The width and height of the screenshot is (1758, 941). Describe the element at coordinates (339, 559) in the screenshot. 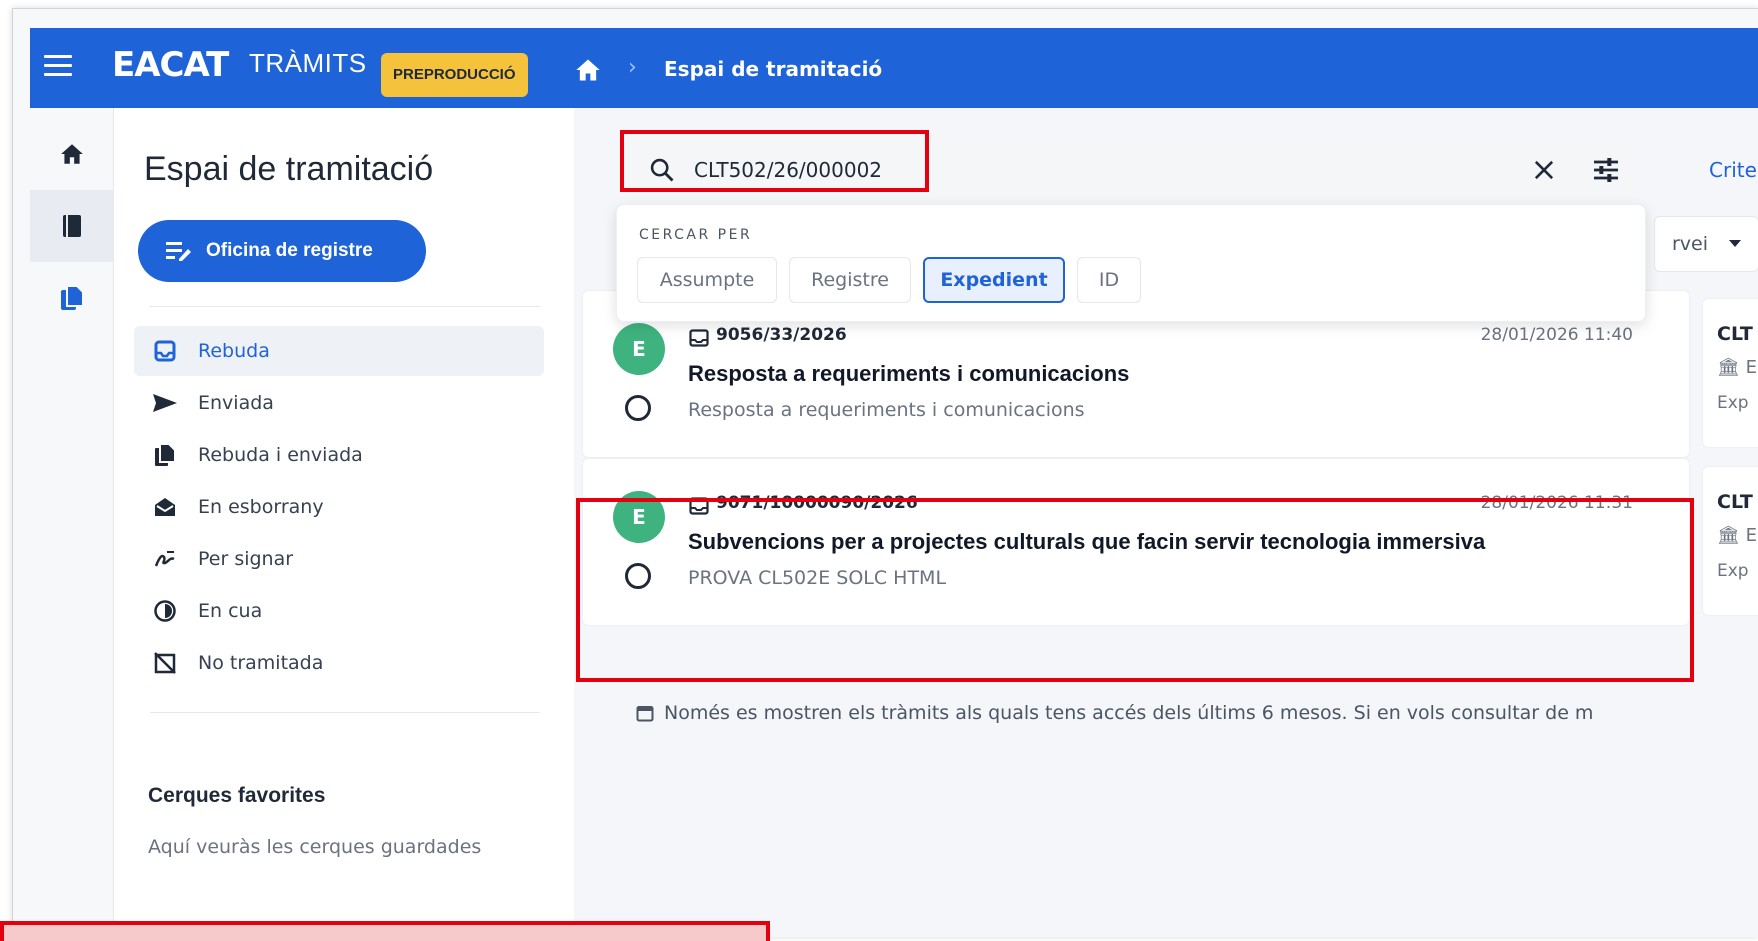

I see `sidebar-item-per-signar: Per signar` at that location.